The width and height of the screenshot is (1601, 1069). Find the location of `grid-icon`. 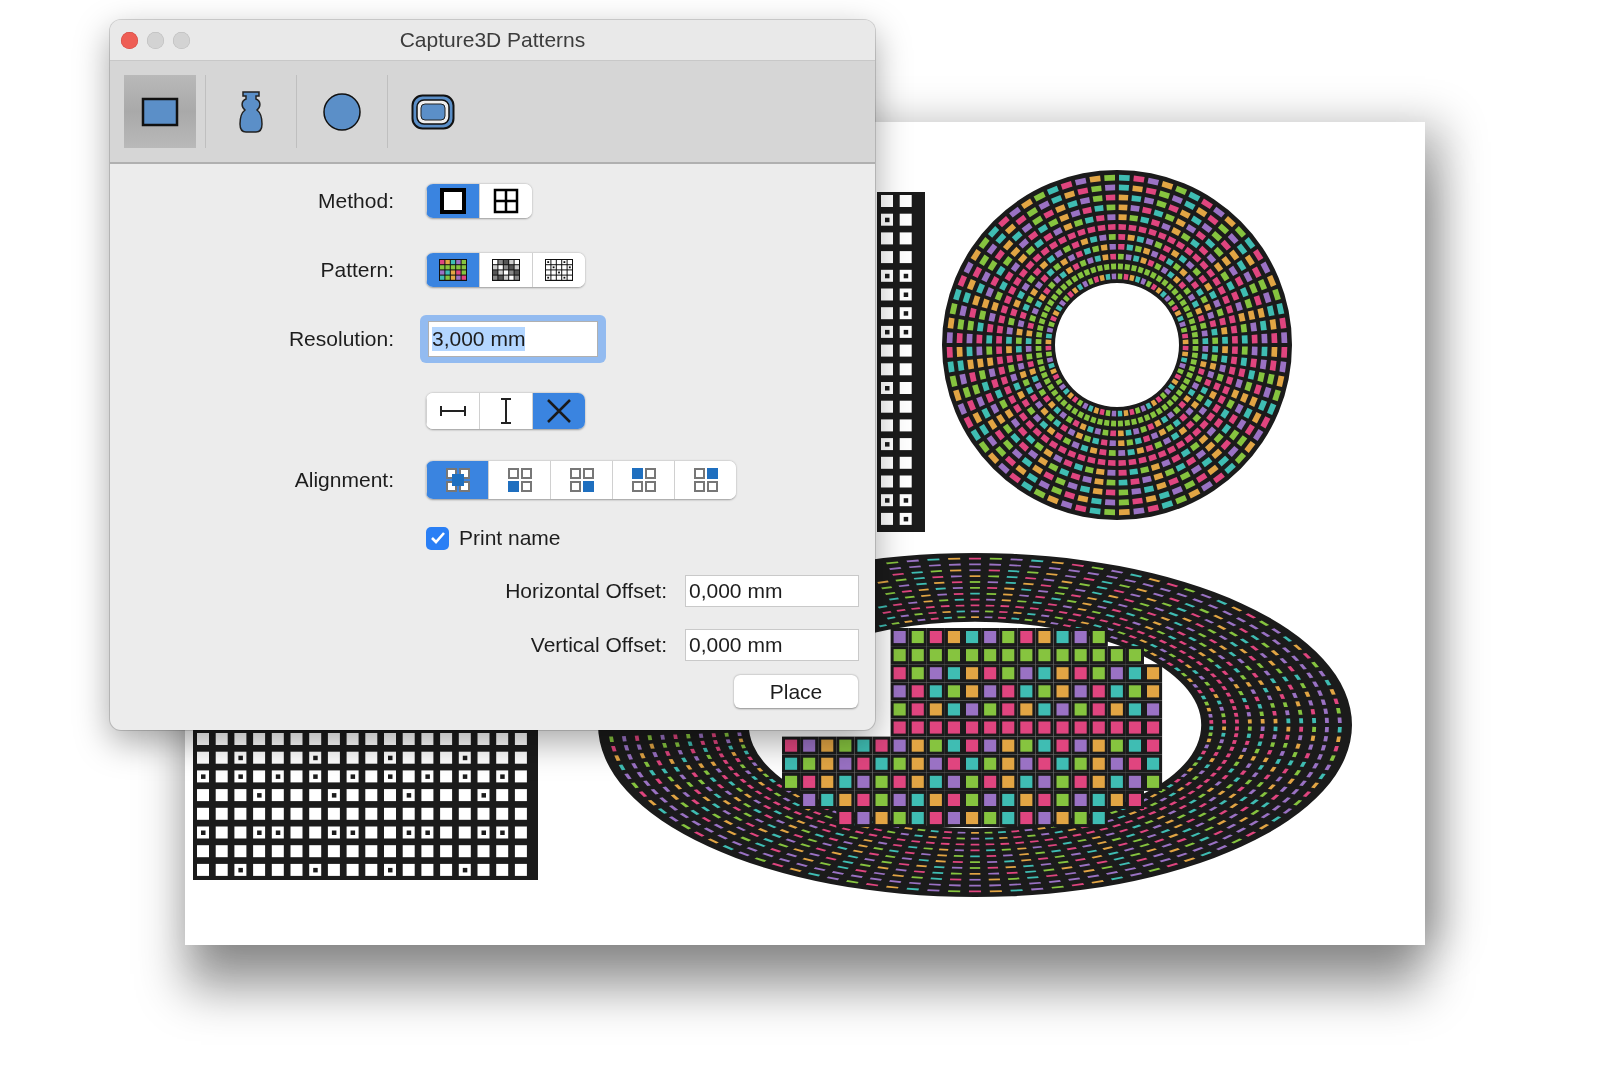

grid-icon is located at coordinates (506, 201).